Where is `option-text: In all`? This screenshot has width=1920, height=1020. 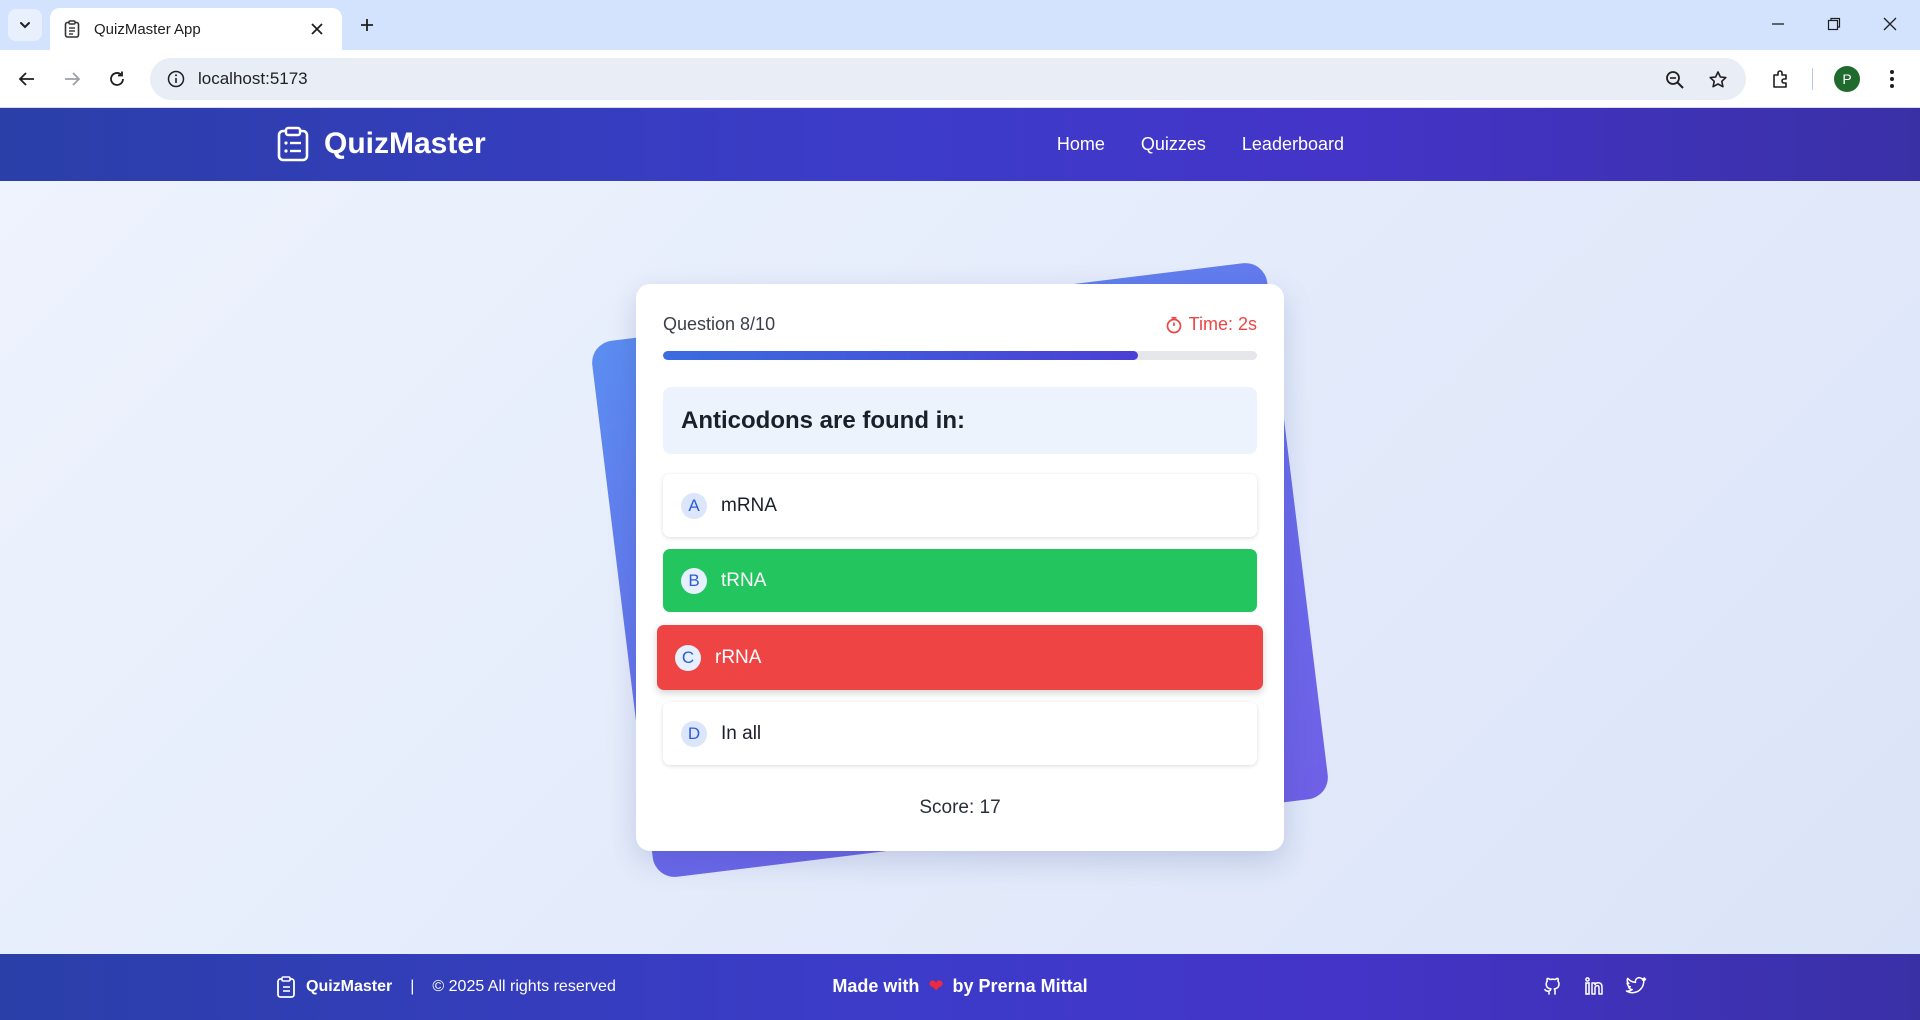
option-text: In all is located at coordinates (741, 733).